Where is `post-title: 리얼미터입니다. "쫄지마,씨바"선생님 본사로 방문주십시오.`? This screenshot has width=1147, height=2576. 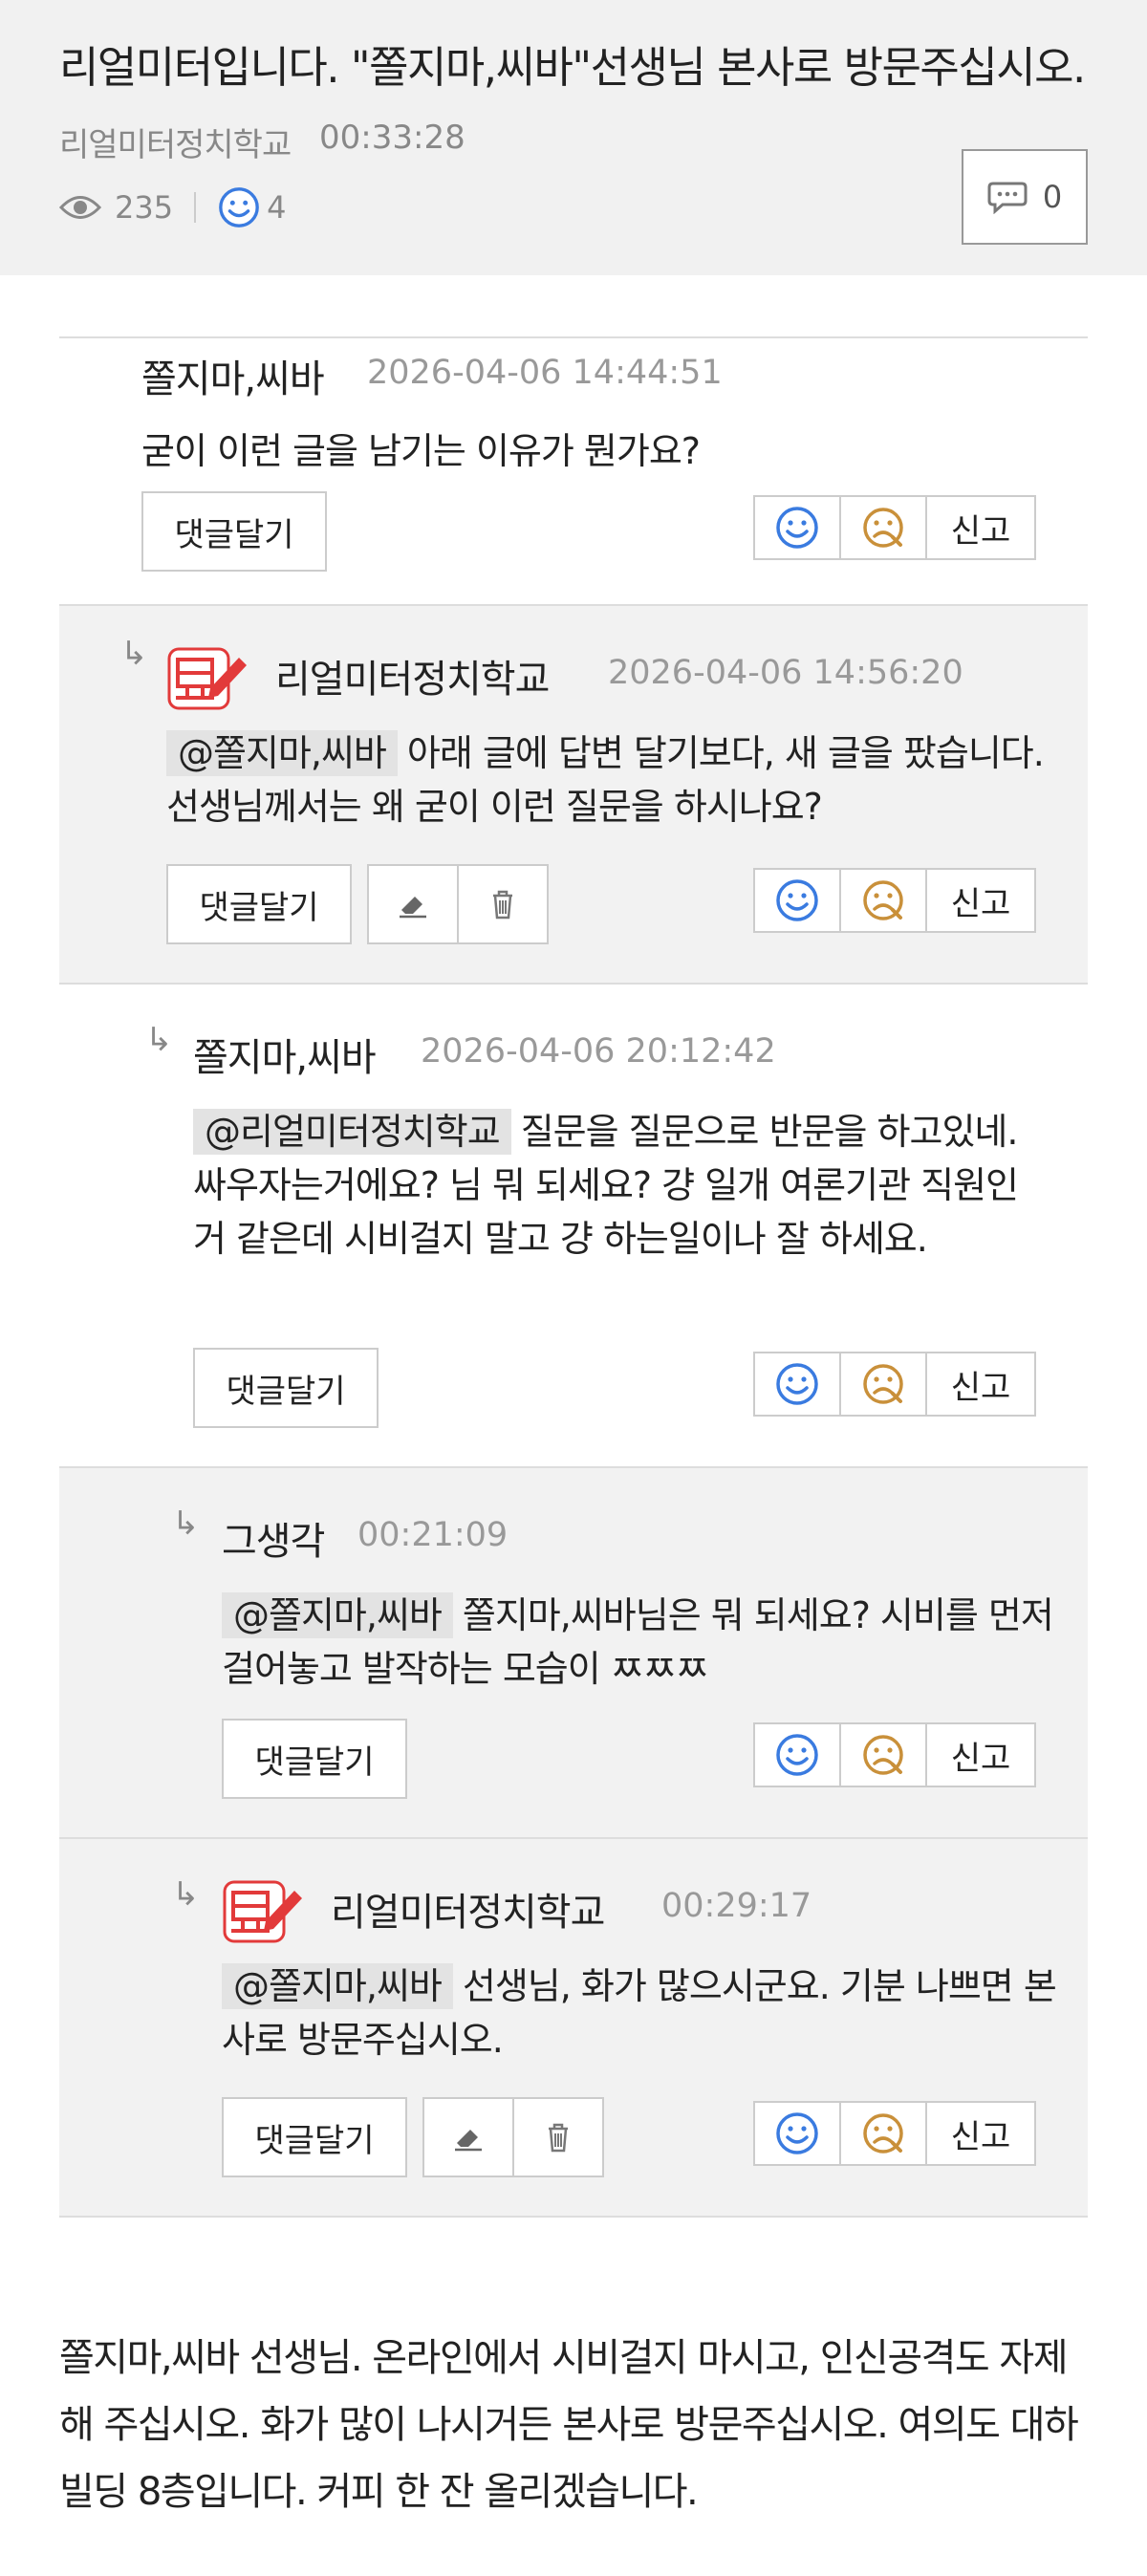 post-title: 리얼미터입니다. "쫄지마,씨바"선생님 본사로 방문주십시오. is located at coordinates (572, 68).